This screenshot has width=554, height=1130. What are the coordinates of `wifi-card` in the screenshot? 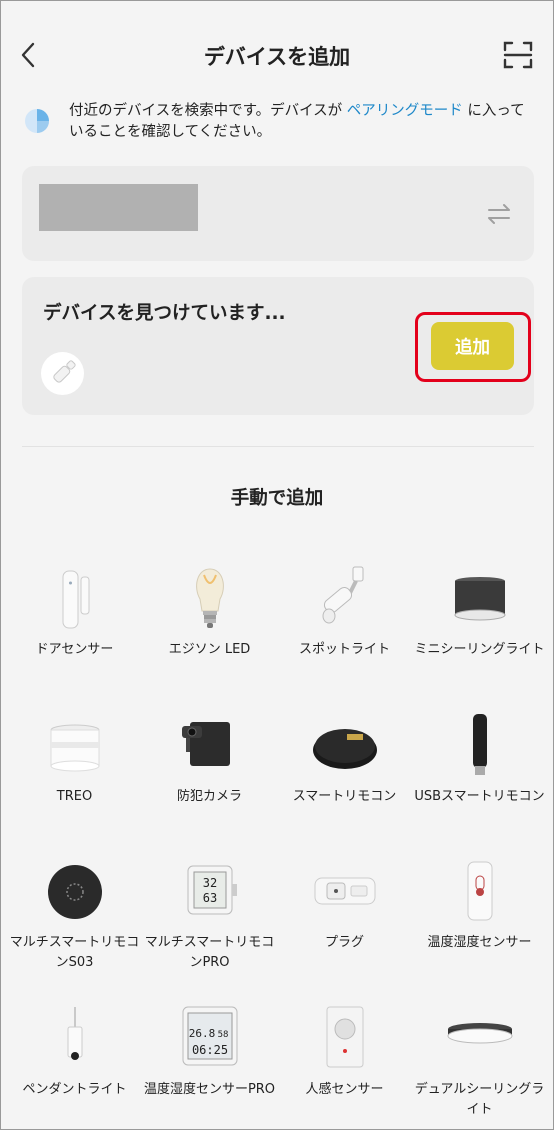 It's located at (278, 213).